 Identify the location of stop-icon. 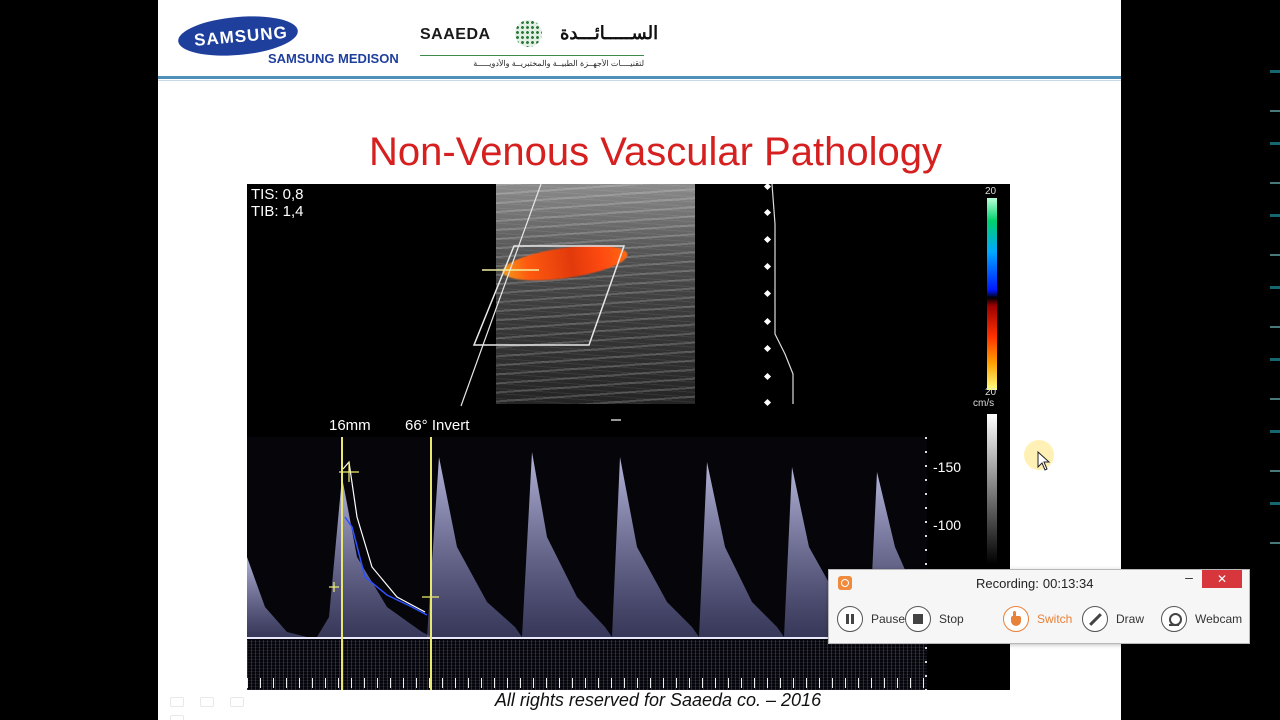
(918, 619).